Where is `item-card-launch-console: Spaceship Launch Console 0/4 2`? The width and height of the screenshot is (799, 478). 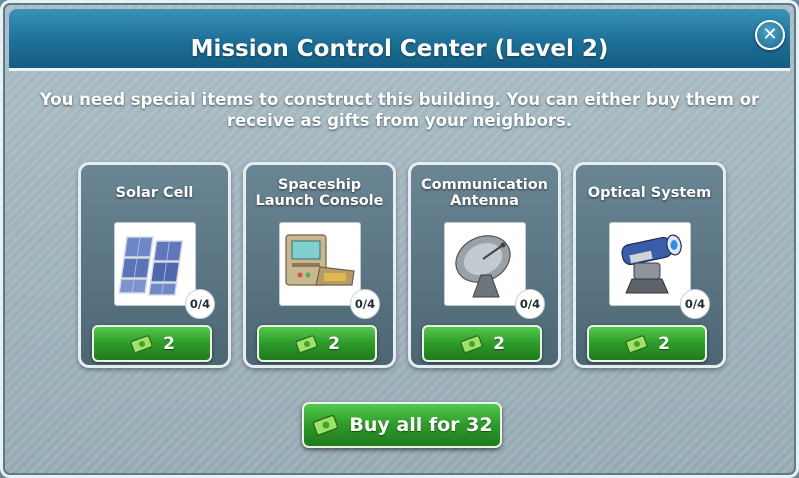 item-card-launch-console: Spaceship Launch Console 0/4 2 is located at coordinates (319, 265).